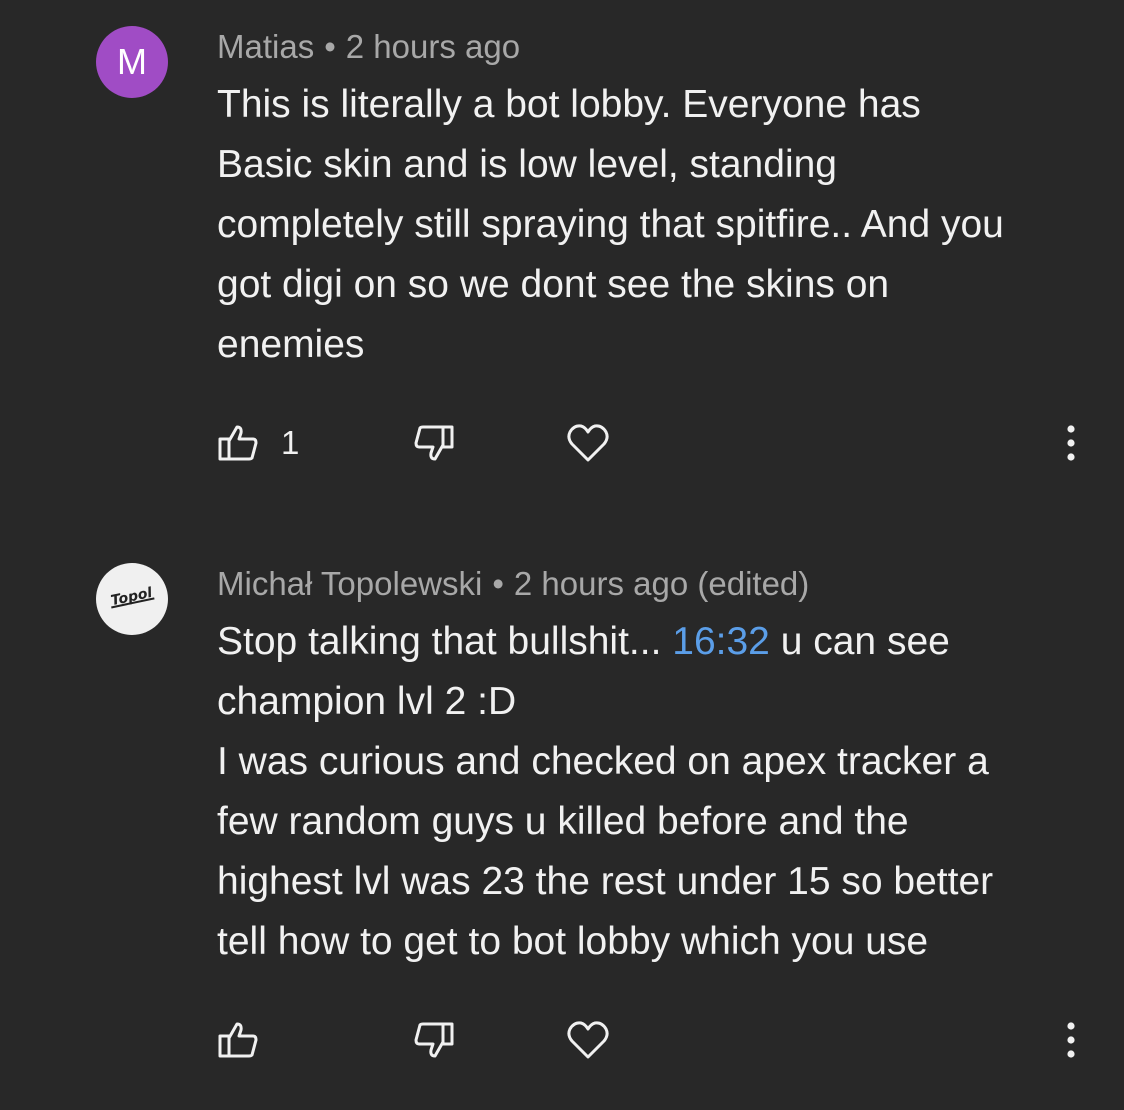 The width and height of the screenshot is (1124, 1110). Describe the element at coordinates (859, 641) in the screenshot. I see `comment-text-fragment: u can see` at that location.